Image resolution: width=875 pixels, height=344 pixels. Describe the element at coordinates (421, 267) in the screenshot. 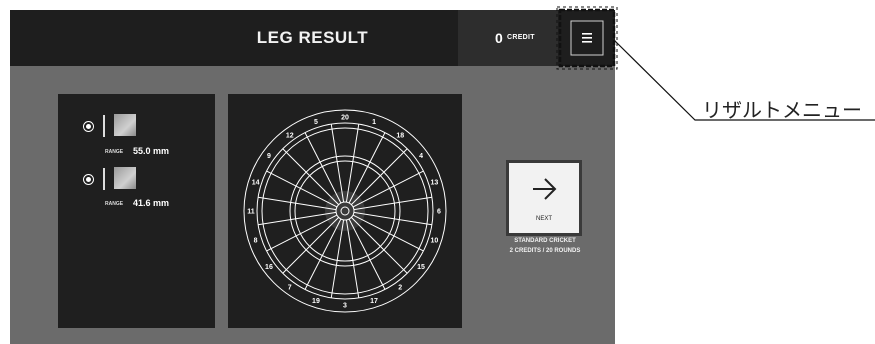

I see `board-number: 15` at that location.